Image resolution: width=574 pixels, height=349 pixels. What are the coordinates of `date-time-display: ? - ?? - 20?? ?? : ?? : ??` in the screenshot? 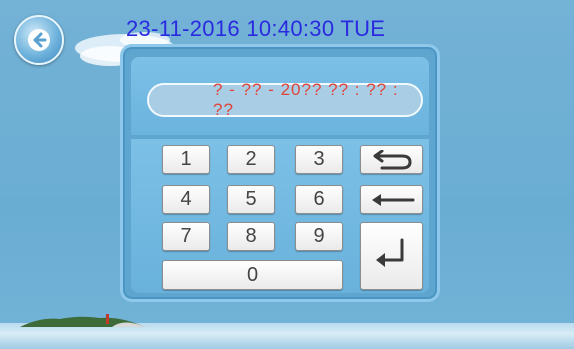 It's located at (285, 99).